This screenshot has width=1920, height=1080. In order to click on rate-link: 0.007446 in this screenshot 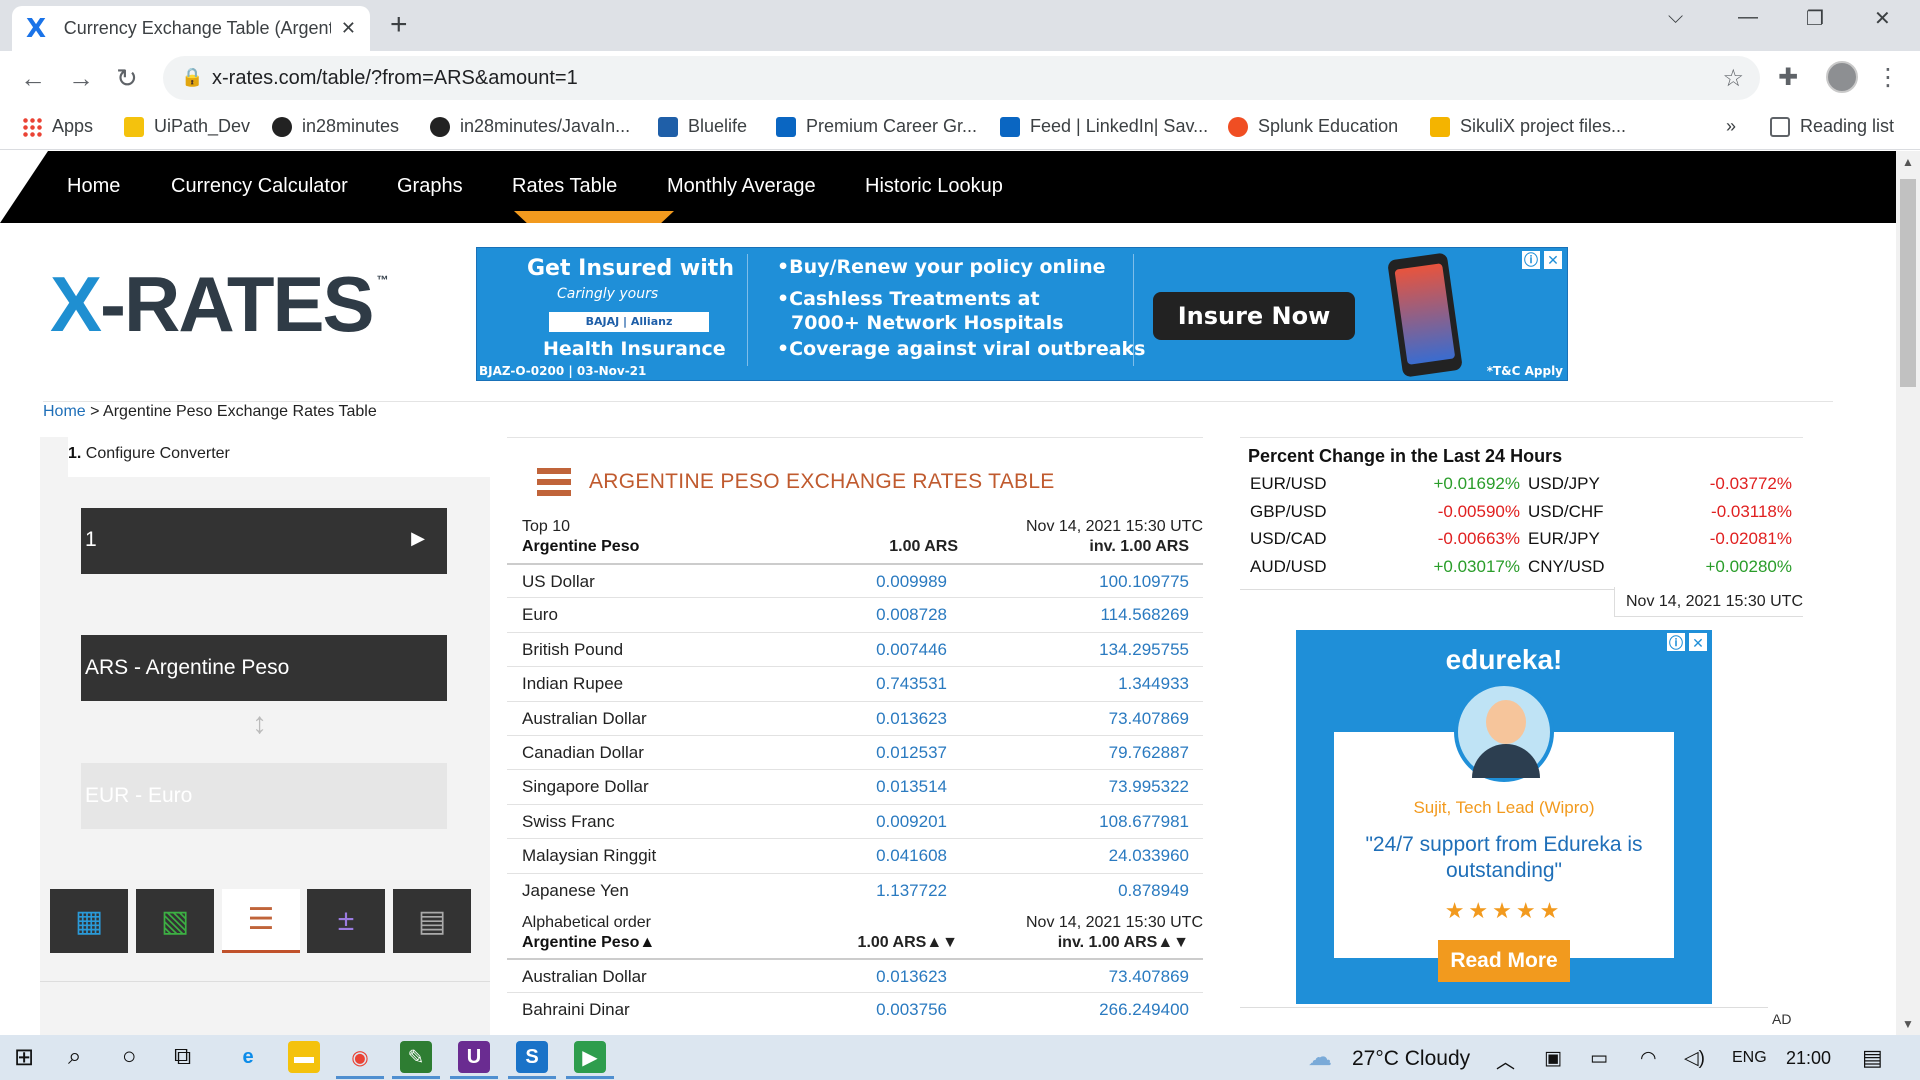, I will do `click(867, 650)`.